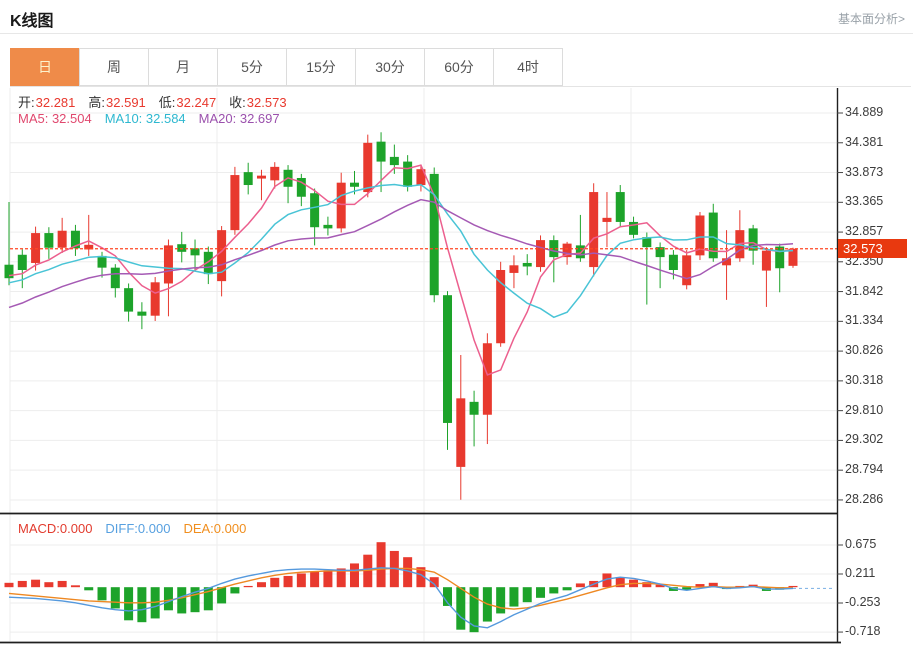 This screenshot has width=913, height=646. What do you see at coordinates (145, 118) in the screenshot?
I see `ma-row-item: MA10: 32.584` at bounding box center [145, 118].